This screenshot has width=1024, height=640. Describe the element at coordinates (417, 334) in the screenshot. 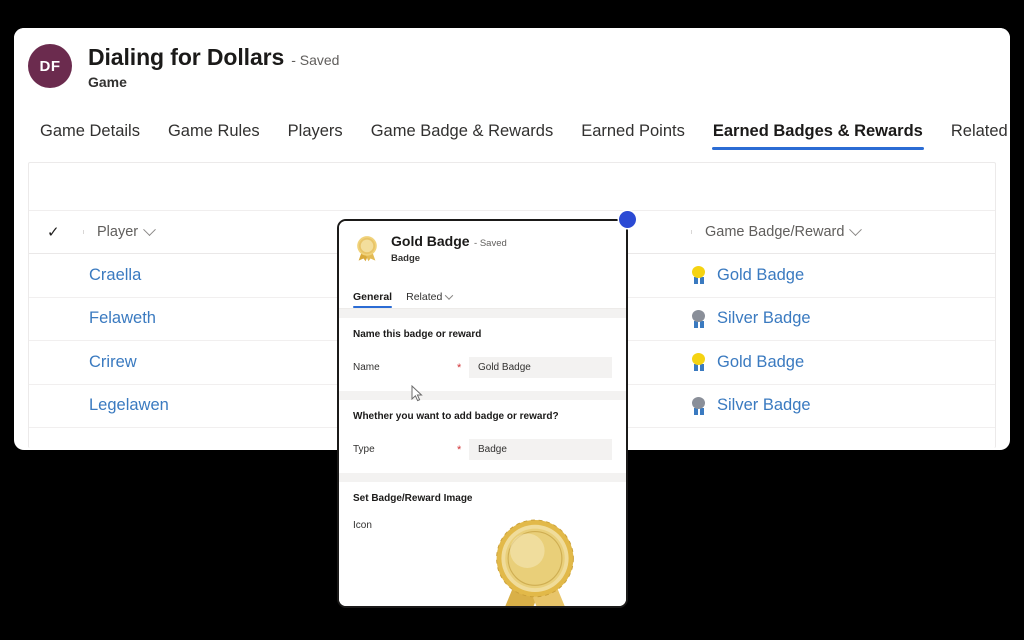

I see `section-name-title: Name this badge or reward` at that location.